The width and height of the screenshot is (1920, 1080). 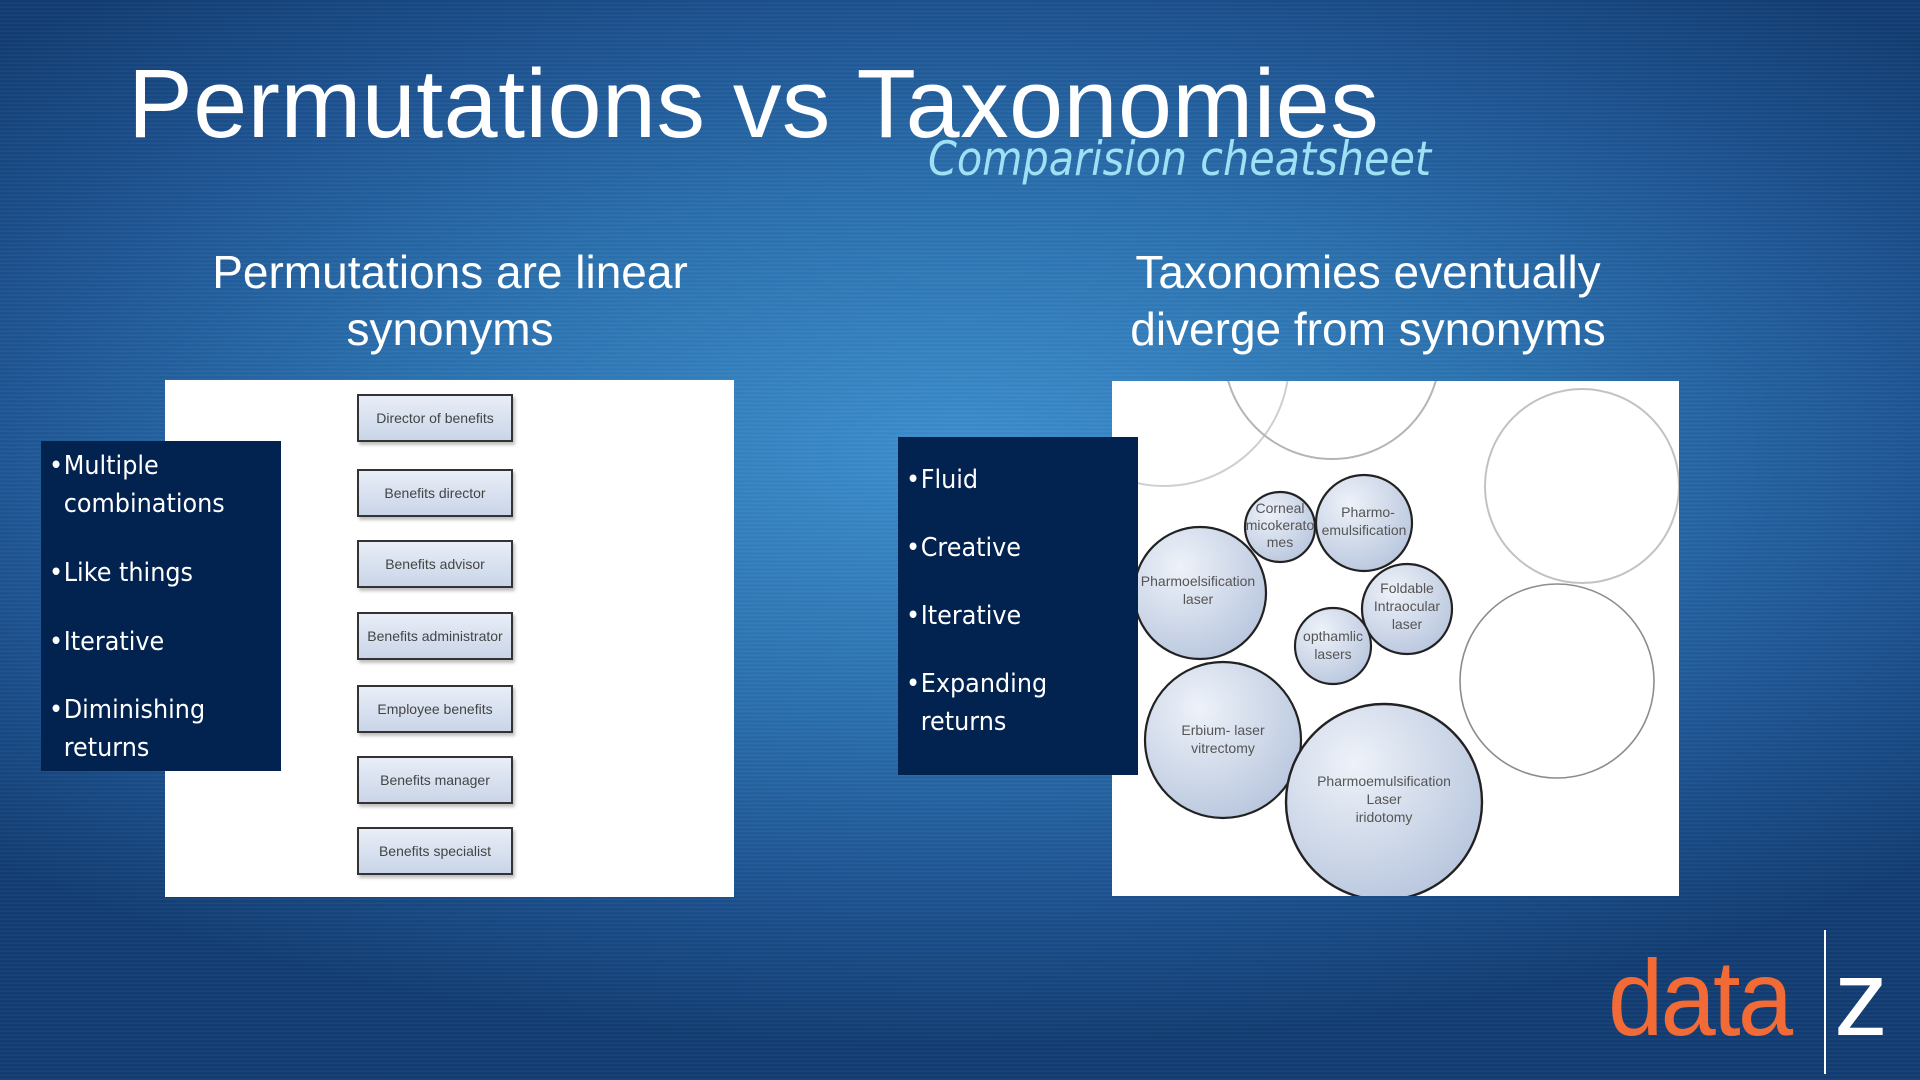 What do you see at coordinates (450, 272) in the screenshot?
I see `left-heading-line-1: Permutations are linear` at bounding box center [450, 272].